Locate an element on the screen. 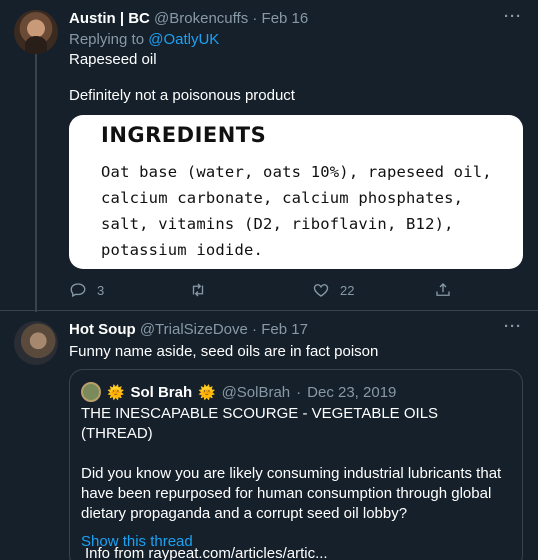  quote-display-name: Sol Brah is located at coordinates (161, 392).